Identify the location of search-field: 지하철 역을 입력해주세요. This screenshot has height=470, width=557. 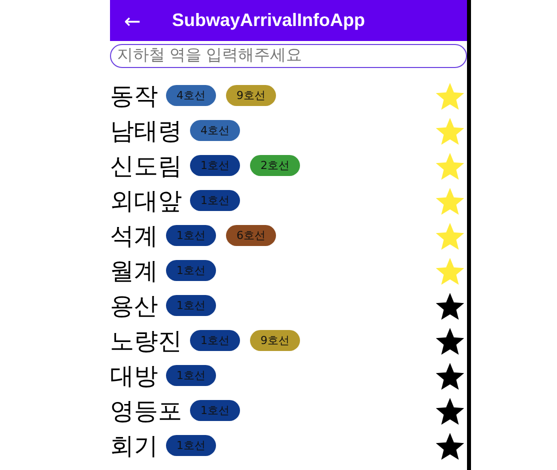
(288, 56).